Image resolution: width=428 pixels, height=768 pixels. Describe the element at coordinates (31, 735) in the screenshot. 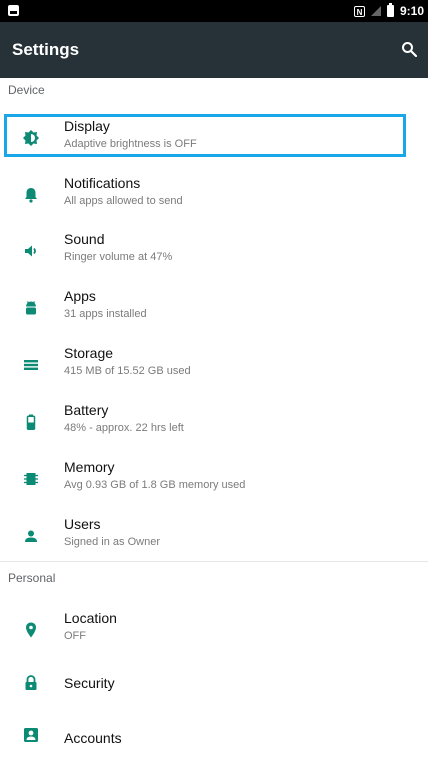

I see `account-icon` at that location.